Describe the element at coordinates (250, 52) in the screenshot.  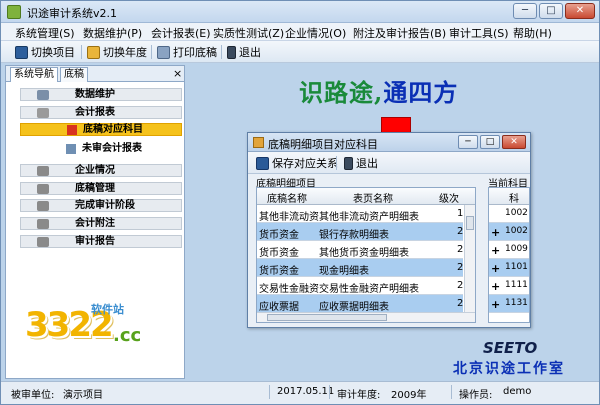
I see `exit-label: 退出` at that location.